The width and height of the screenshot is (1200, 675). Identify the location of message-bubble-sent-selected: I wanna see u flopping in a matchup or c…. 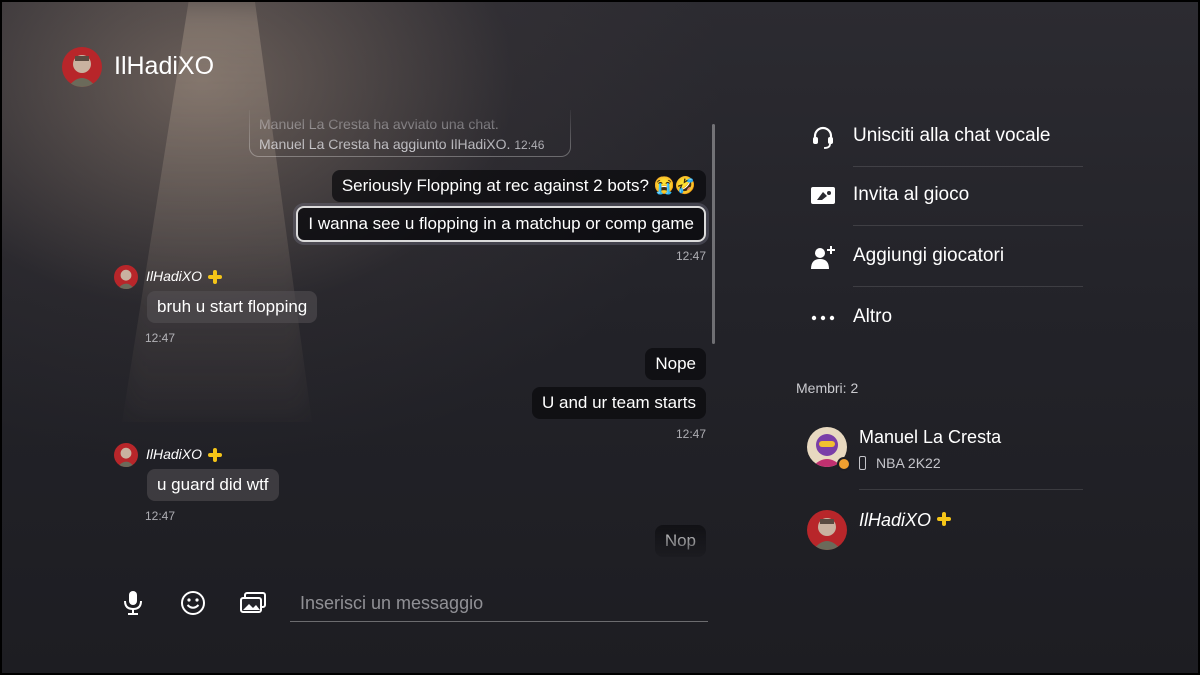
(501, 224).